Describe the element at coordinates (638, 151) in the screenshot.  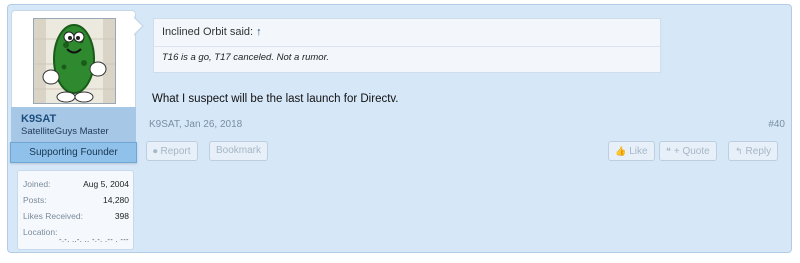
I see `like-label: Like` at that location.